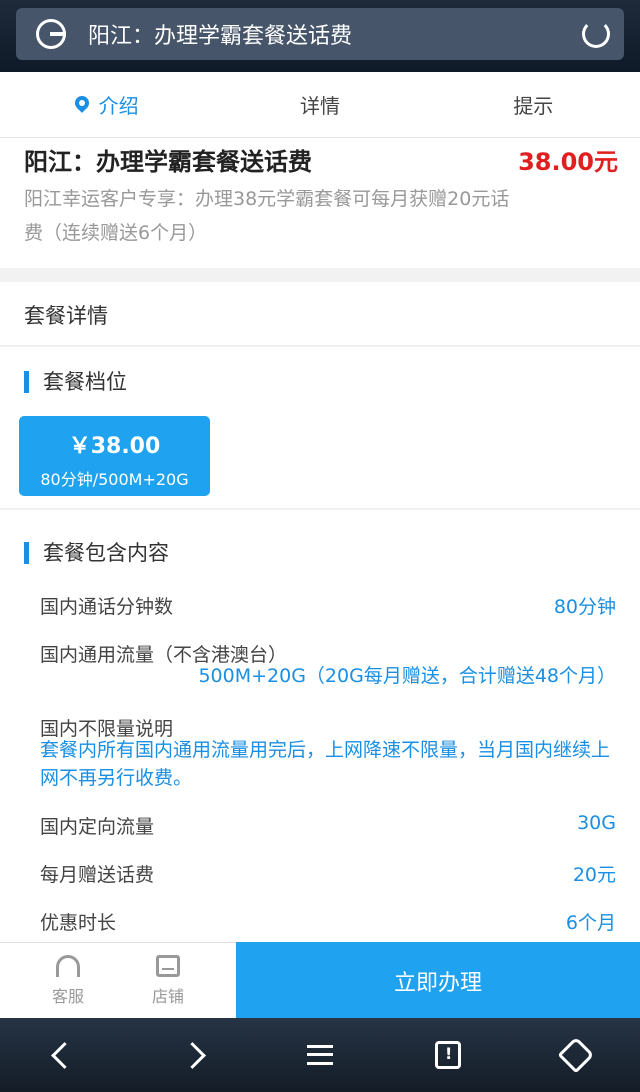 This screenshot has height=1092, width=640. I want to click on tab-details-label: 详情, so click(319, 106).